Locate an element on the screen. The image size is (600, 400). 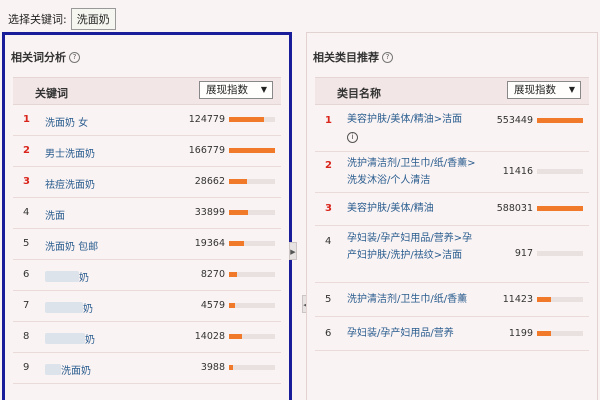
index-value: 11416 is located at coordinates (517, 171).